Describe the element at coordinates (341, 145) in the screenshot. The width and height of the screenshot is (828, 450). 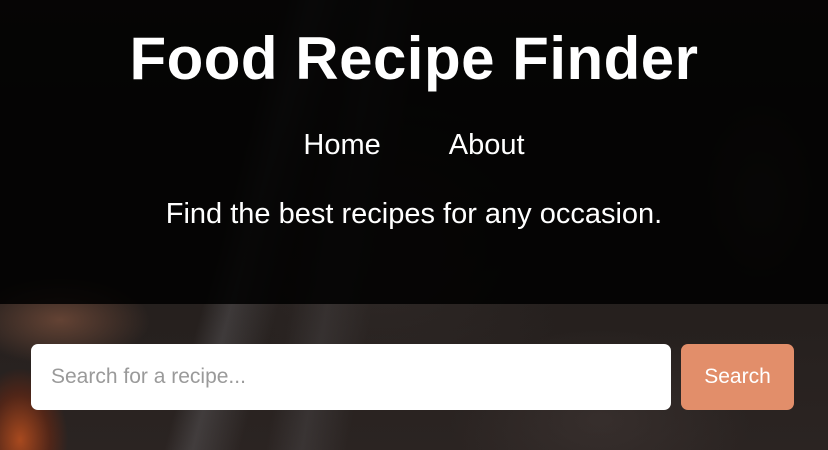
I see `nav-link-home: Home` at that location.